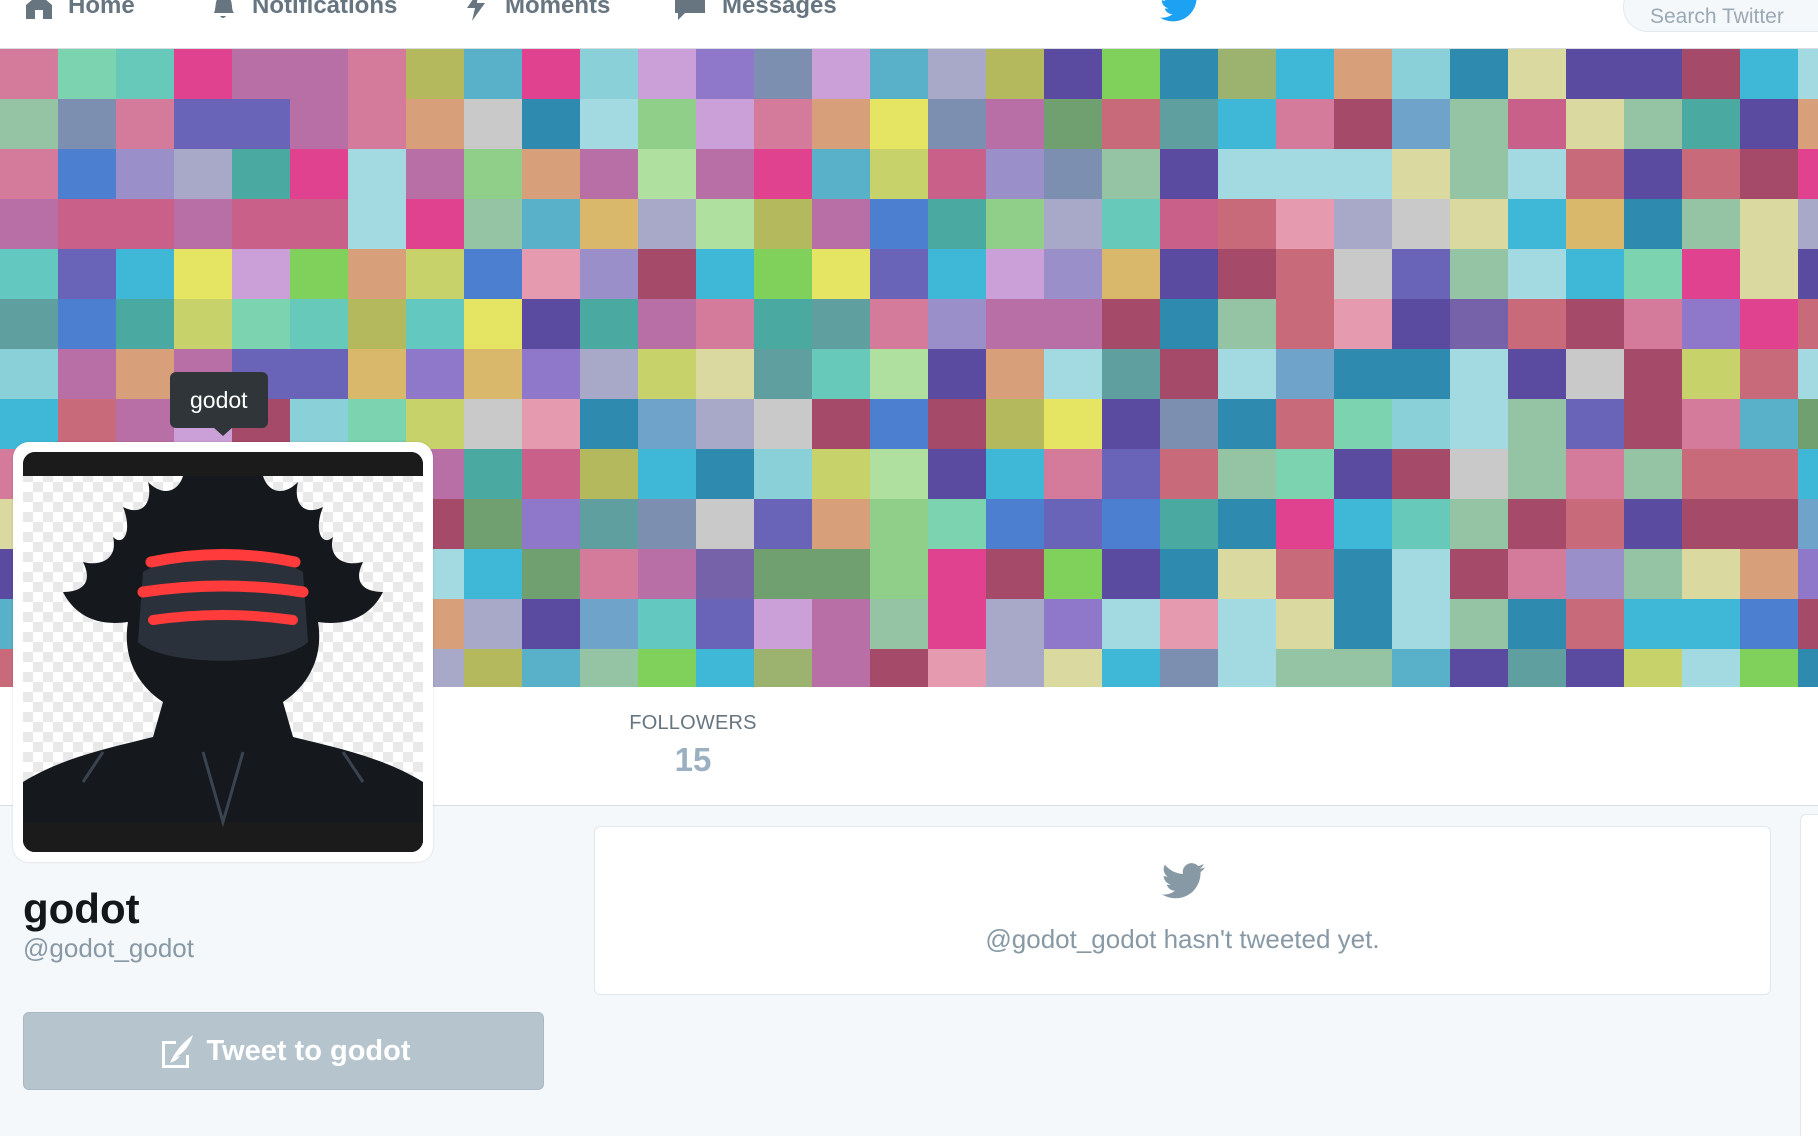 The width and height of the screenshot is (1818, 1136). What do you see at coordinates (108, 948) in the screenshot?
I see `profile-handle: @godot_godot` at bounding box center [108, 948].